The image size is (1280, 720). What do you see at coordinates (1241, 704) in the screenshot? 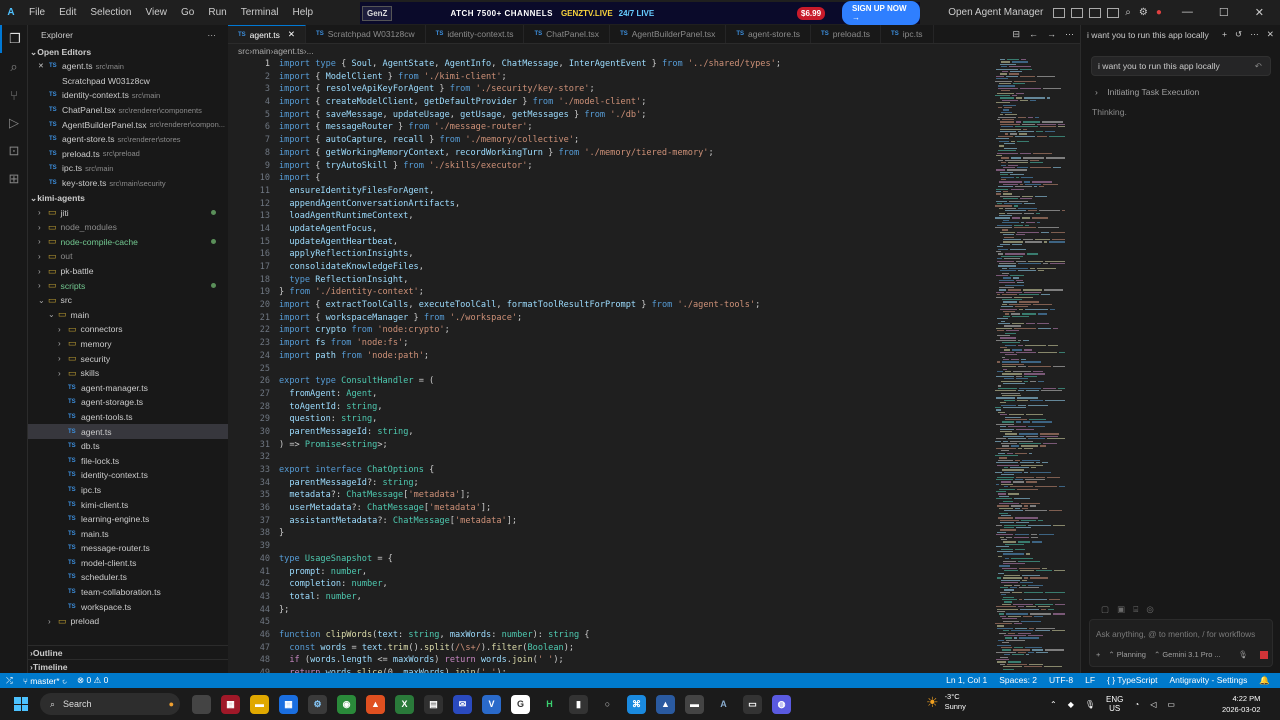
I see `clock: 4:22 PM 2026-03-02` at bounding box center [1241, 704].